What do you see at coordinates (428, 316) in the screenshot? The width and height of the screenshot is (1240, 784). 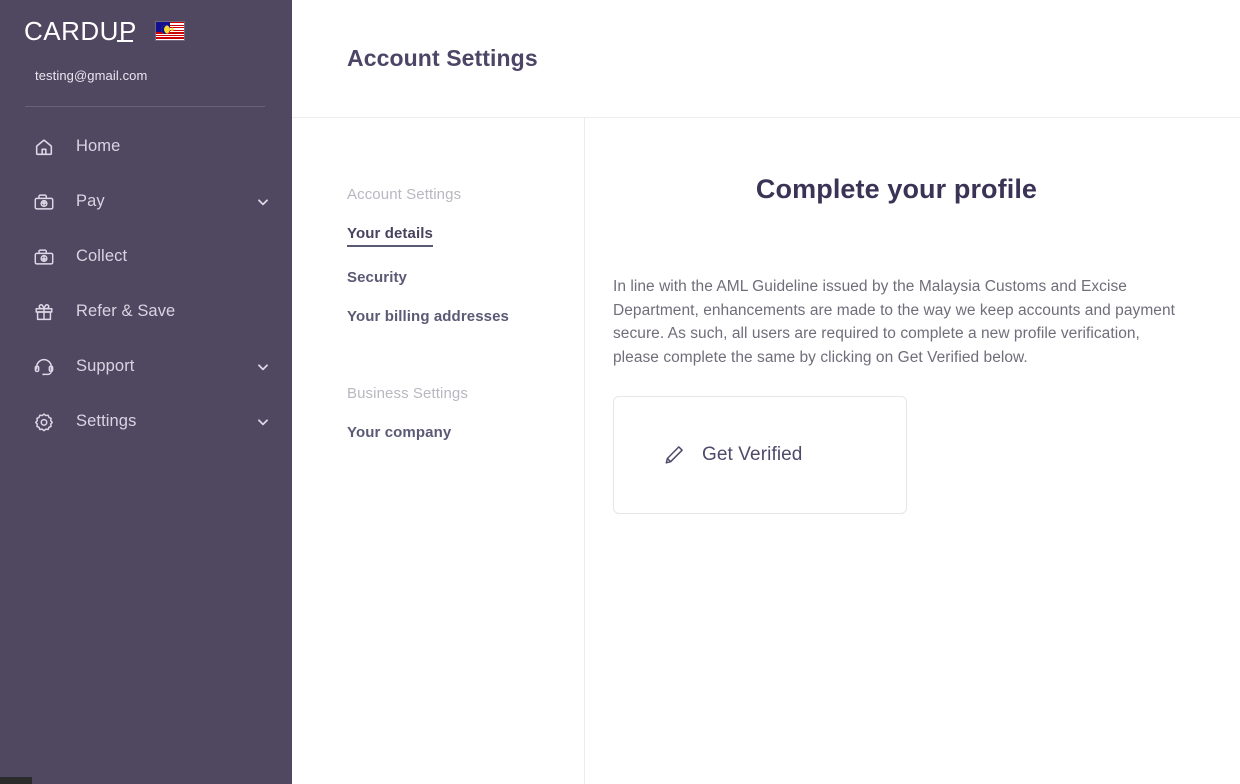 I see `subnav-item-your-billing-addresses: Your billing addresses` at bounding box center [428, 316].